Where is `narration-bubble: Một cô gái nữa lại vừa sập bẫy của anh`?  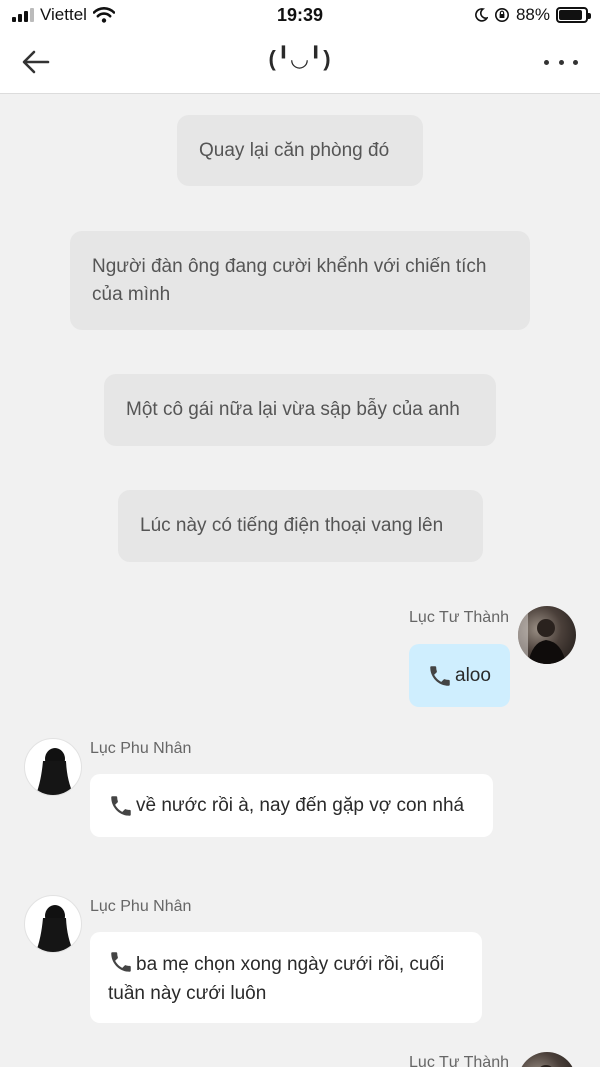 narration-bubble: Một cô gái nữa lại vừa sập bẫy của anh is located at coordinates (300, 410).